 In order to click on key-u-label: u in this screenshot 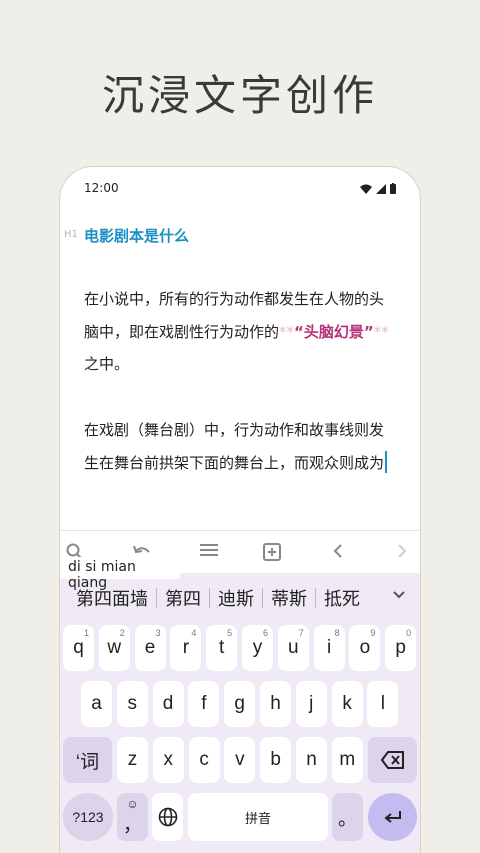, I will do `click(293, 647)`.